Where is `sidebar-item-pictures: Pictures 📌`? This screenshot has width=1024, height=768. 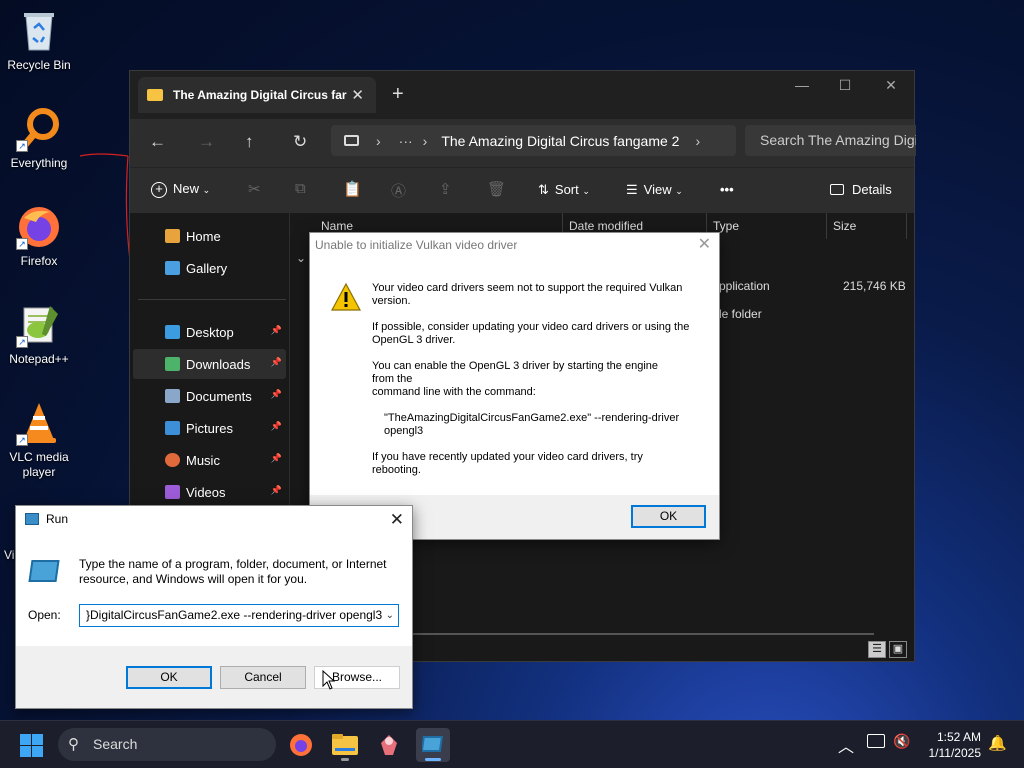 sidebar-item-pictures: Pictures 📌 is located at coordinates (209, 428).